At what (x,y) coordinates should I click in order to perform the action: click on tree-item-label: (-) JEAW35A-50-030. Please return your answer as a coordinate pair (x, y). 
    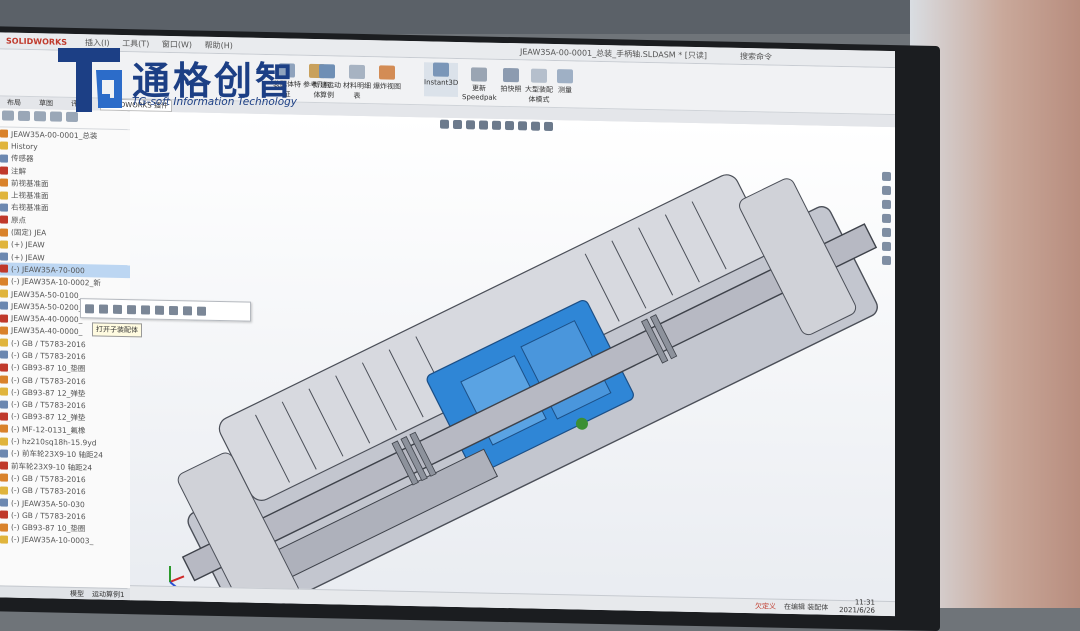
    Looking at the image, I should click on (48, 503).